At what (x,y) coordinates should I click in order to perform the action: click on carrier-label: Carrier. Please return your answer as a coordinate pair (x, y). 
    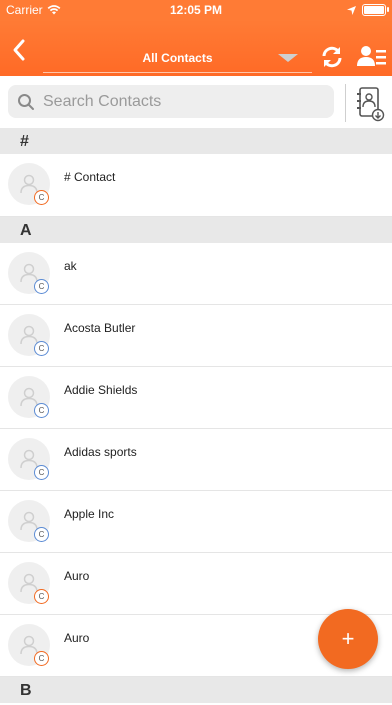
    Looking at the image, I should click on (24, 10).